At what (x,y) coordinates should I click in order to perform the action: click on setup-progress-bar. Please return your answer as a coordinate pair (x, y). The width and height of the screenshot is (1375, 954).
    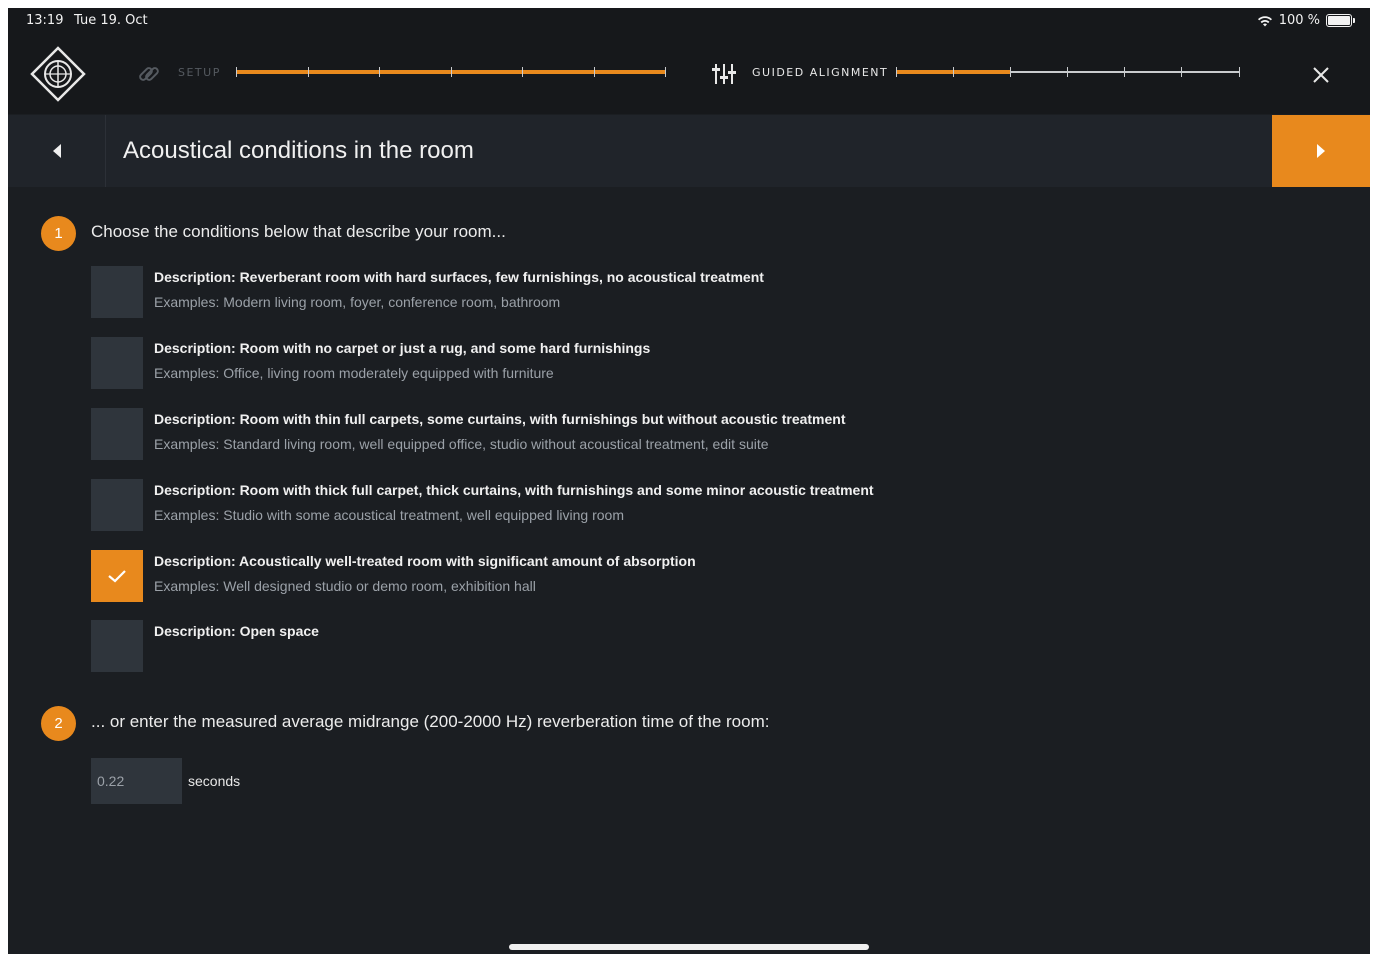
    Looking at the image, I should click on (451, 72).